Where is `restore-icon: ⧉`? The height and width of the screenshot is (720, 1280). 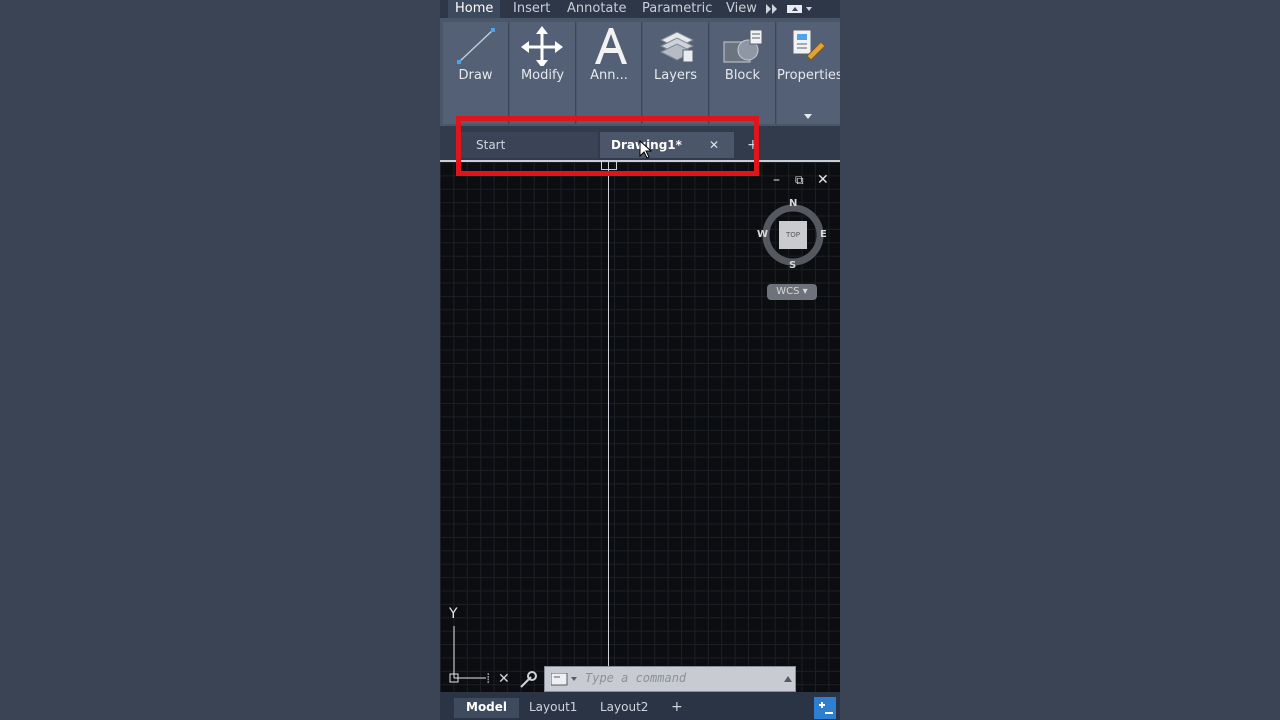 restore-icon: ⧉ is located at coordinates (799, 180).